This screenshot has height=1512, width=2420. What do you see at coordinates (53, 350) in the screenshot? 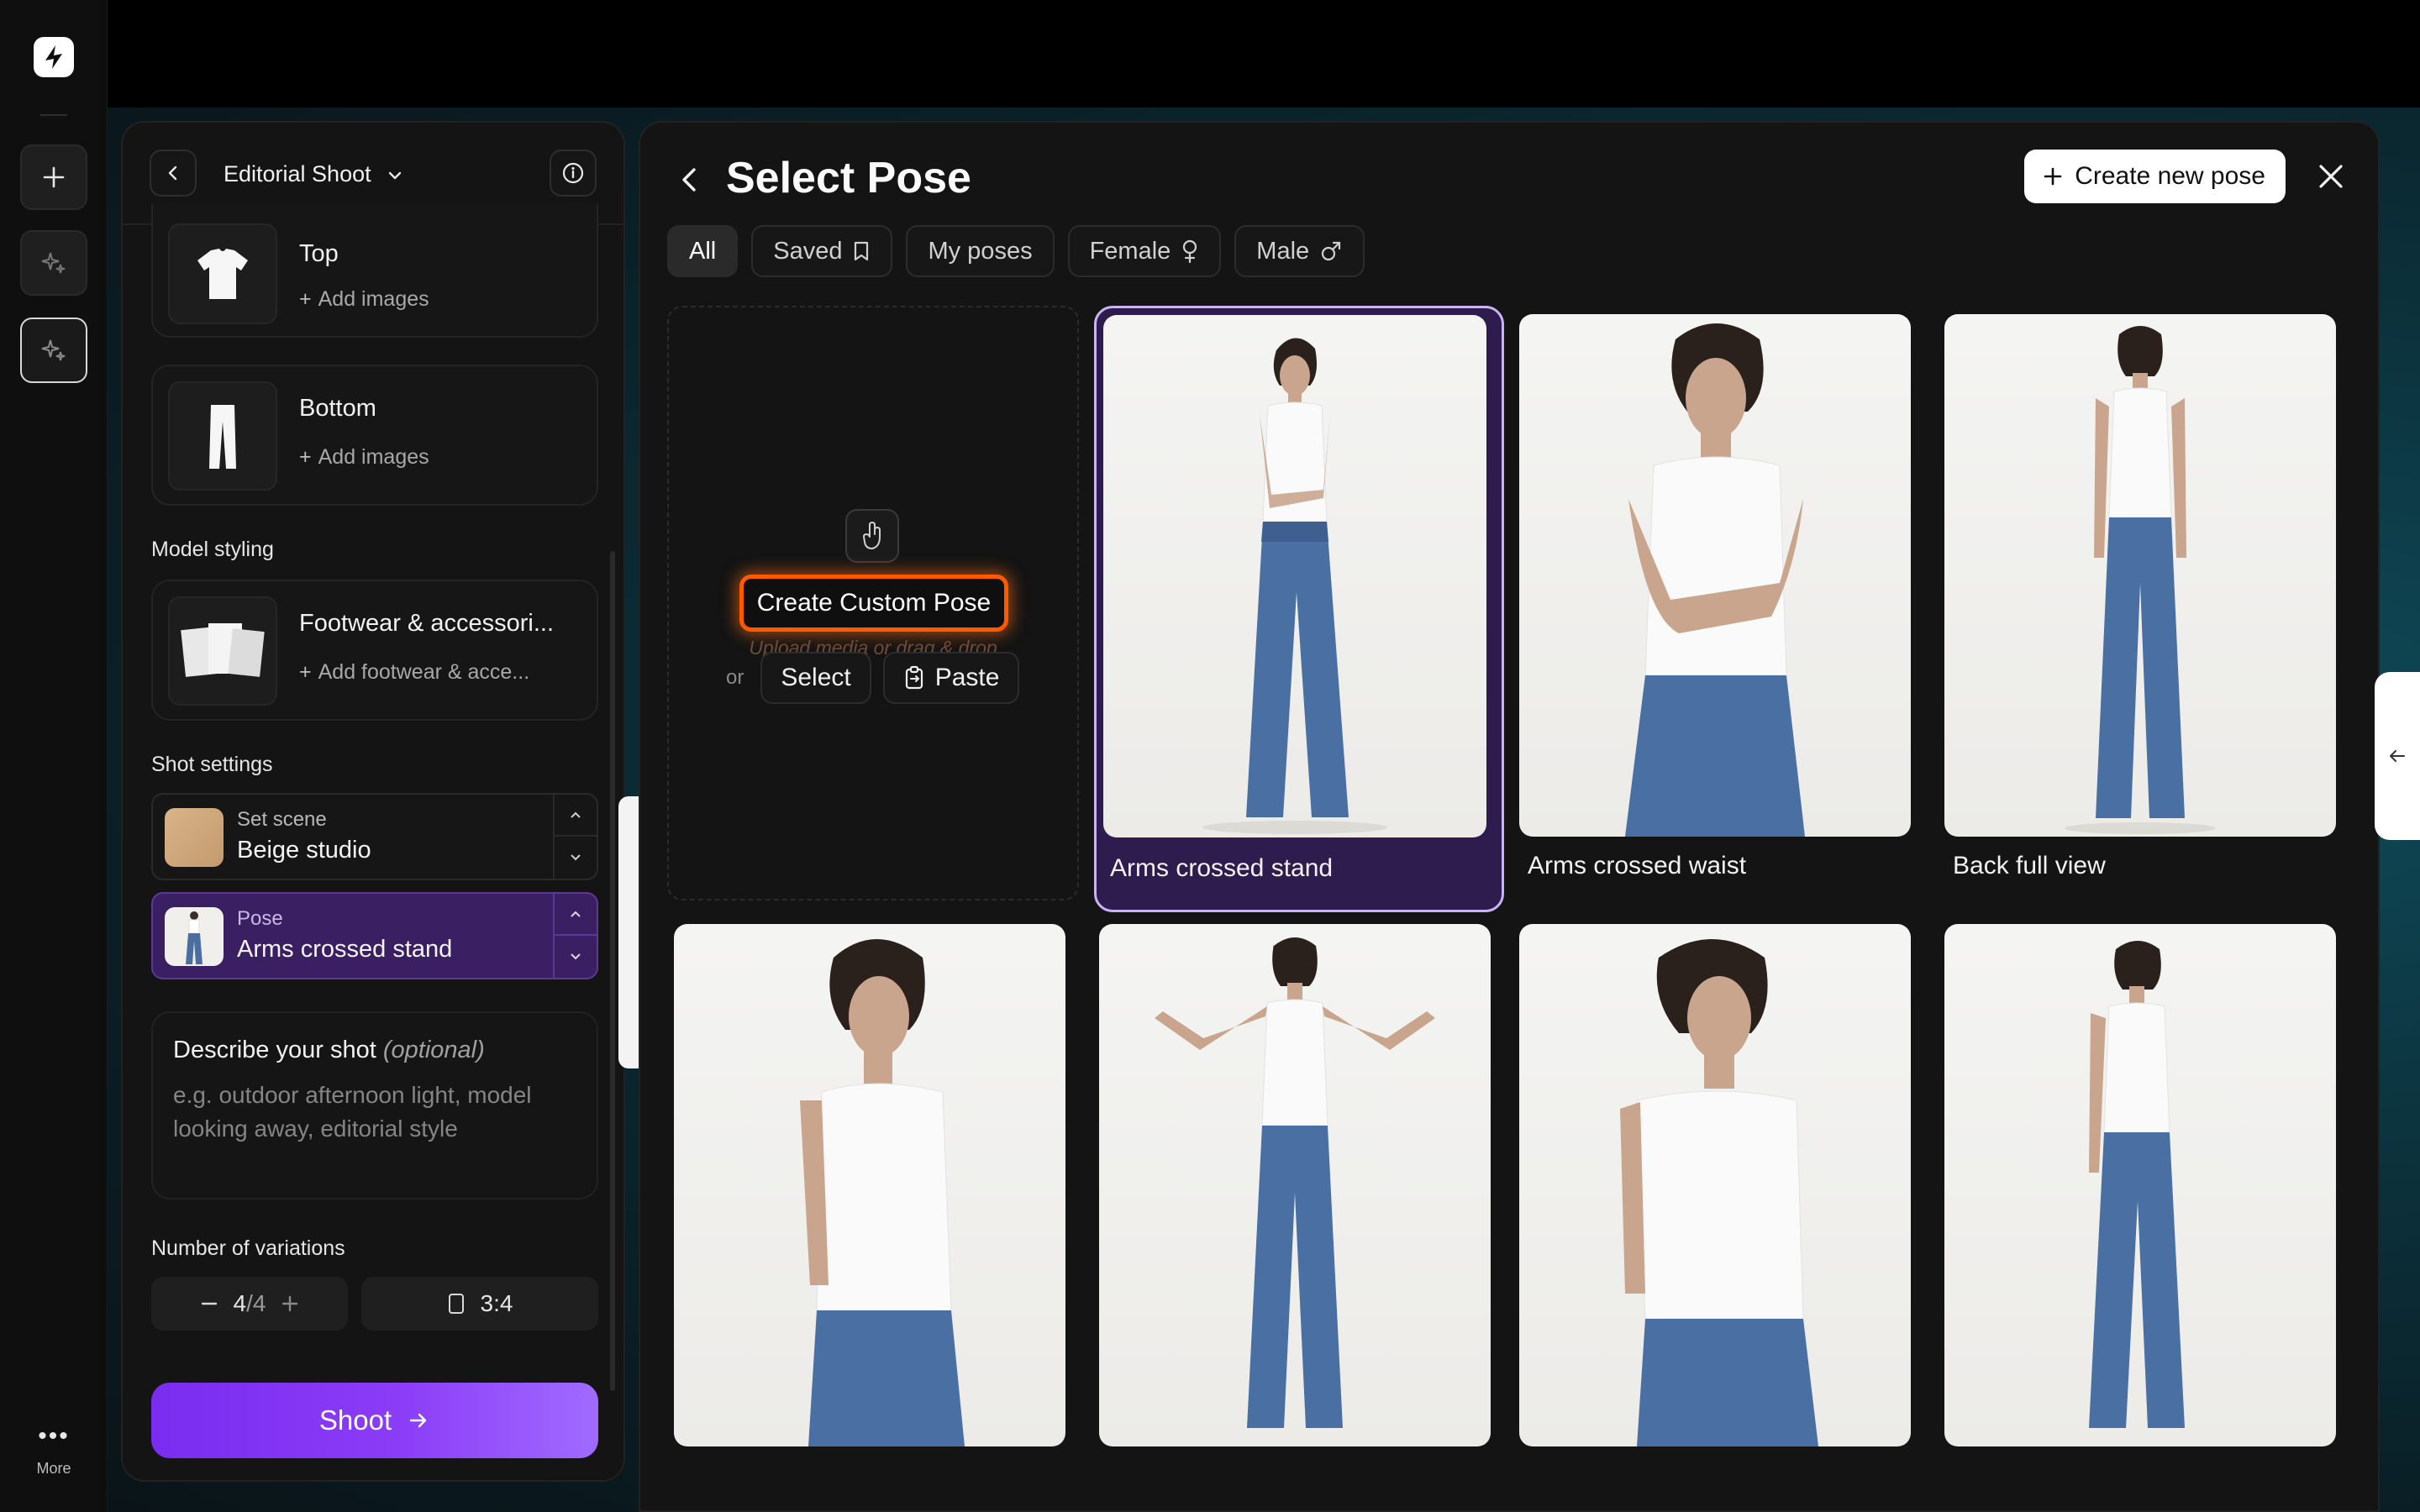
I see `sparkle-tool-active-button` at bounding box center [53, 350].